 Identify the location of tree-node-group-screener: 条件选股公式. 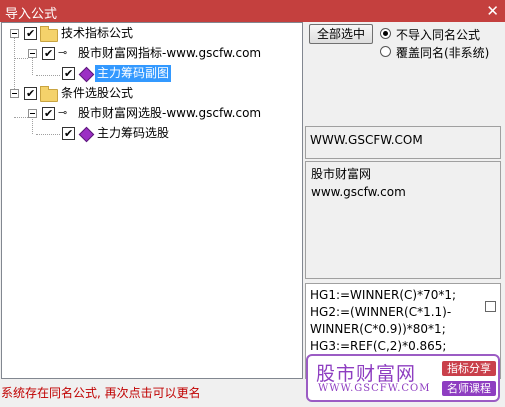
(152, 93).